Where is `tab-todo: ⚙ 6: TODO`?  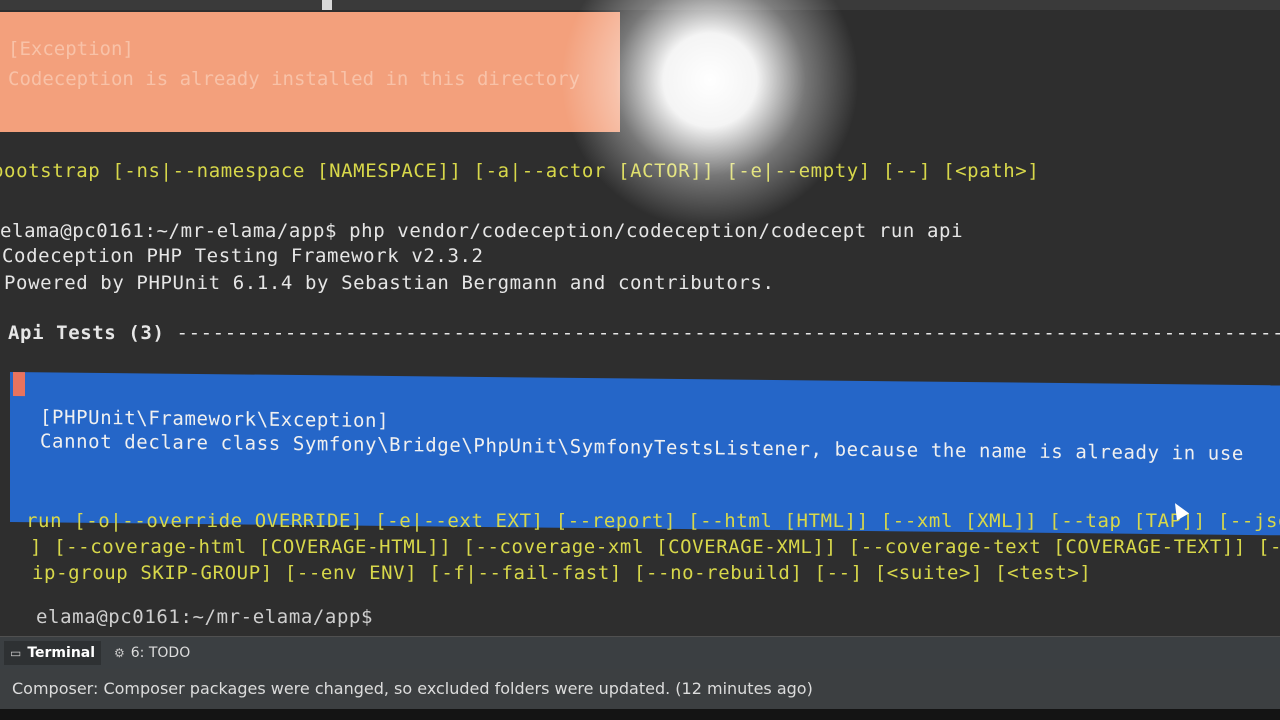 tab-todo: ⚙ 6: TODO is located at coordinates (152, 653).